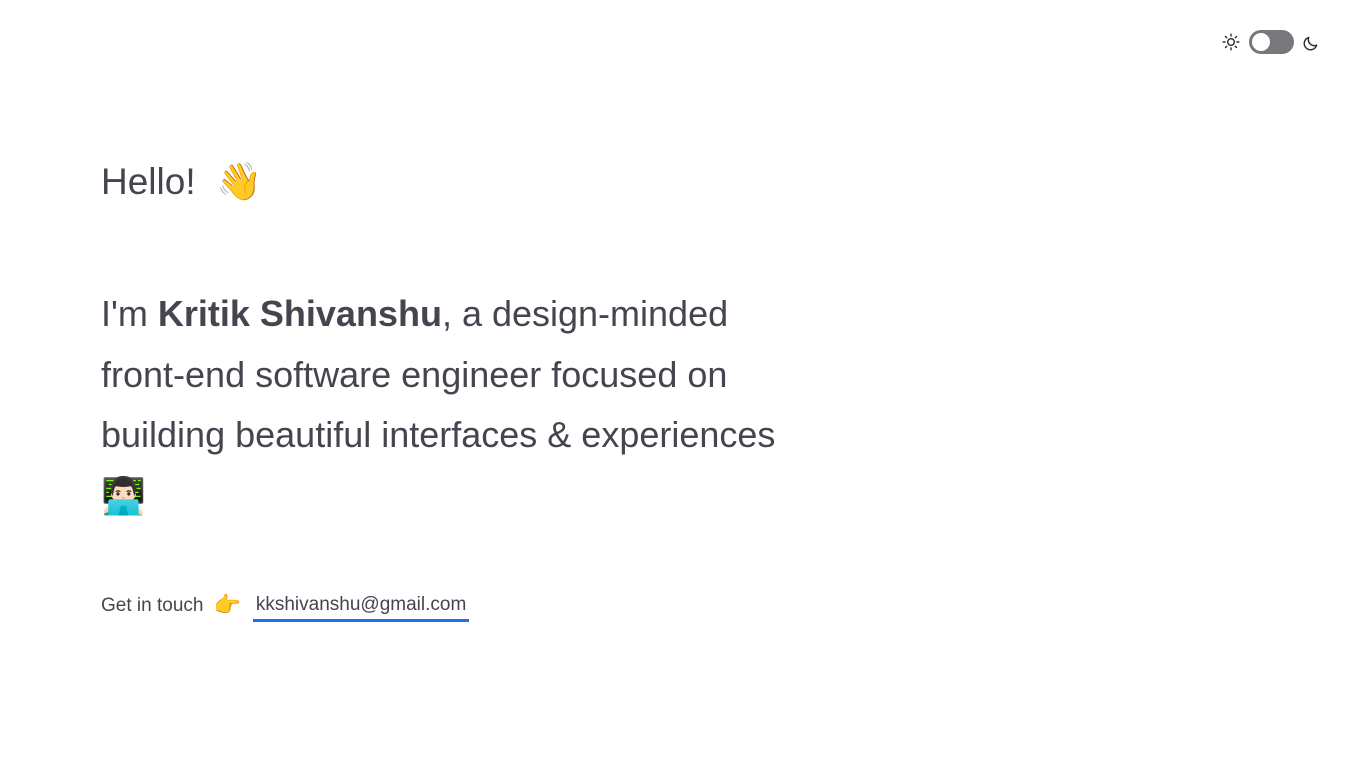 This screenshot has height=768, width=1348. Describe the element at coordinates (239, 181) in the screenshot. I see `waving-hand-icon: 👋` at that location.